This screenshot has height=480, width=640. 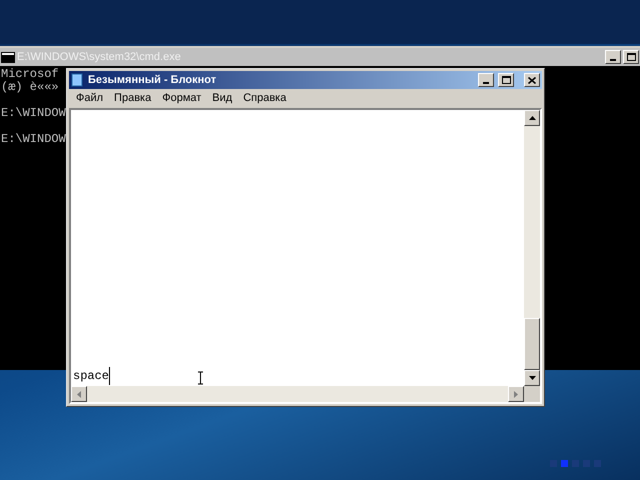 I want to click on close-icon, so click(x=532, y=80).